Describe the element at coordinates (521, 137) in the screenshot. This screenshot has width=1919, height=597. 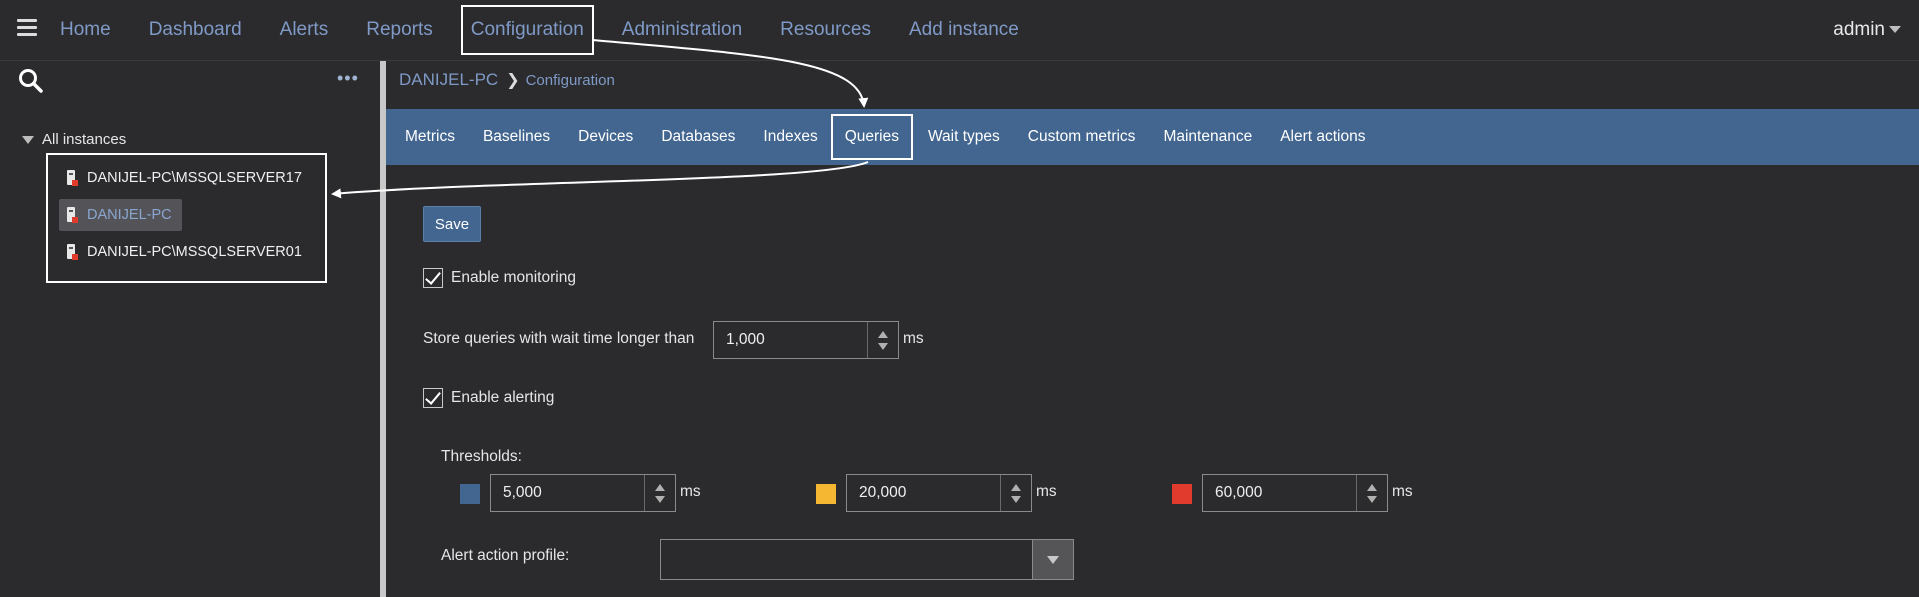
I see `tab-baselines: Baselines` at that location.